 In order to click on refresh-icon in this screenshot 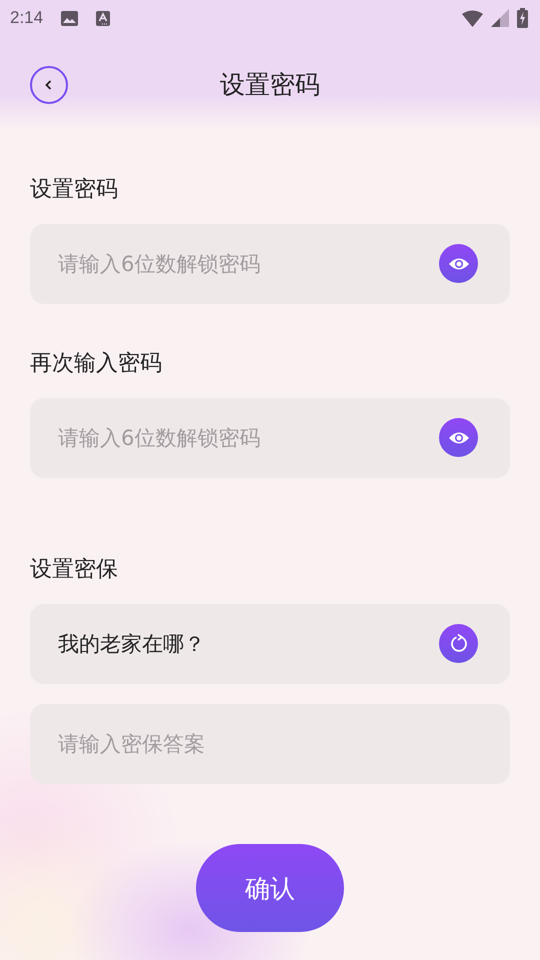, I will do `click(458, 644)`.